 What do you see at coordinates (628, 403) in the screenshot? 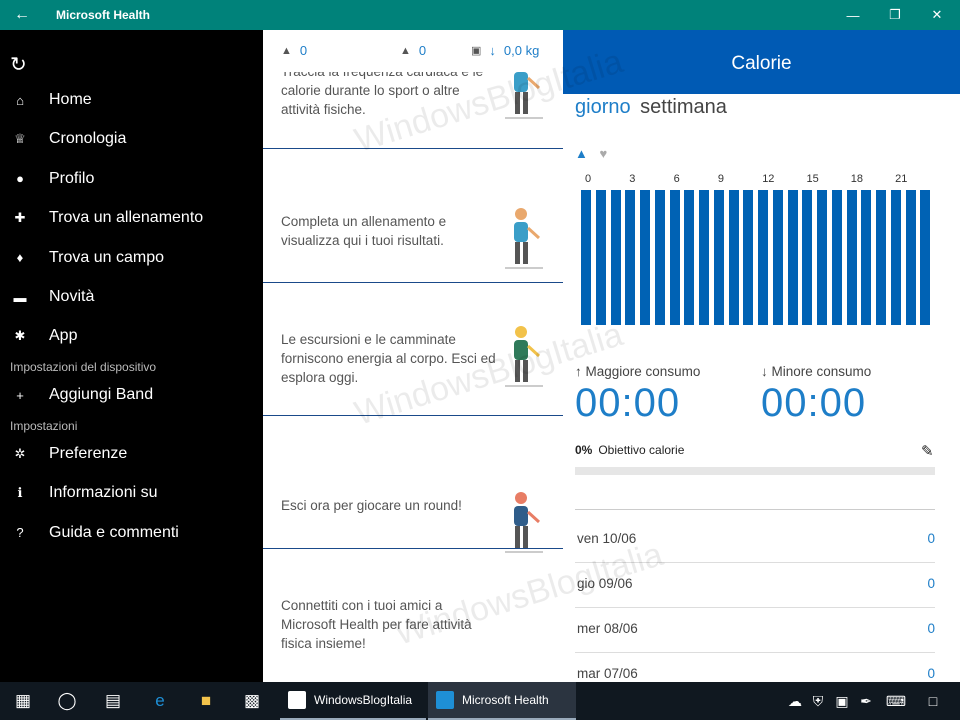
I see `max-consumption-value: 00:00` at bounding box center [628, 403].